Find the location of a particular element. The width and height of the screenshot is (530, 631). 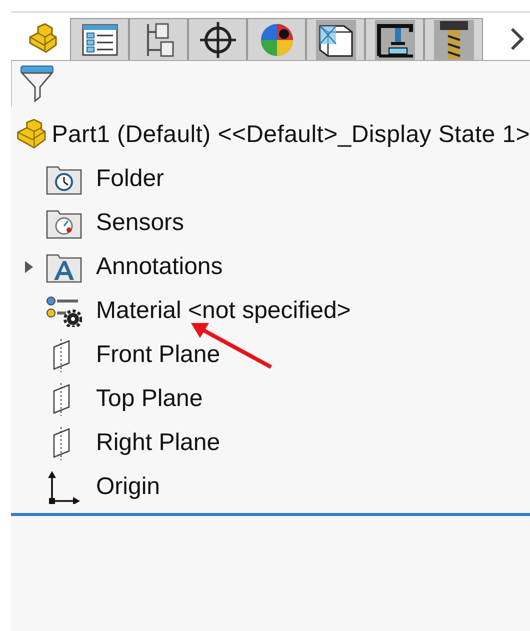

property-list-icon is located at coordinates (100, 40).